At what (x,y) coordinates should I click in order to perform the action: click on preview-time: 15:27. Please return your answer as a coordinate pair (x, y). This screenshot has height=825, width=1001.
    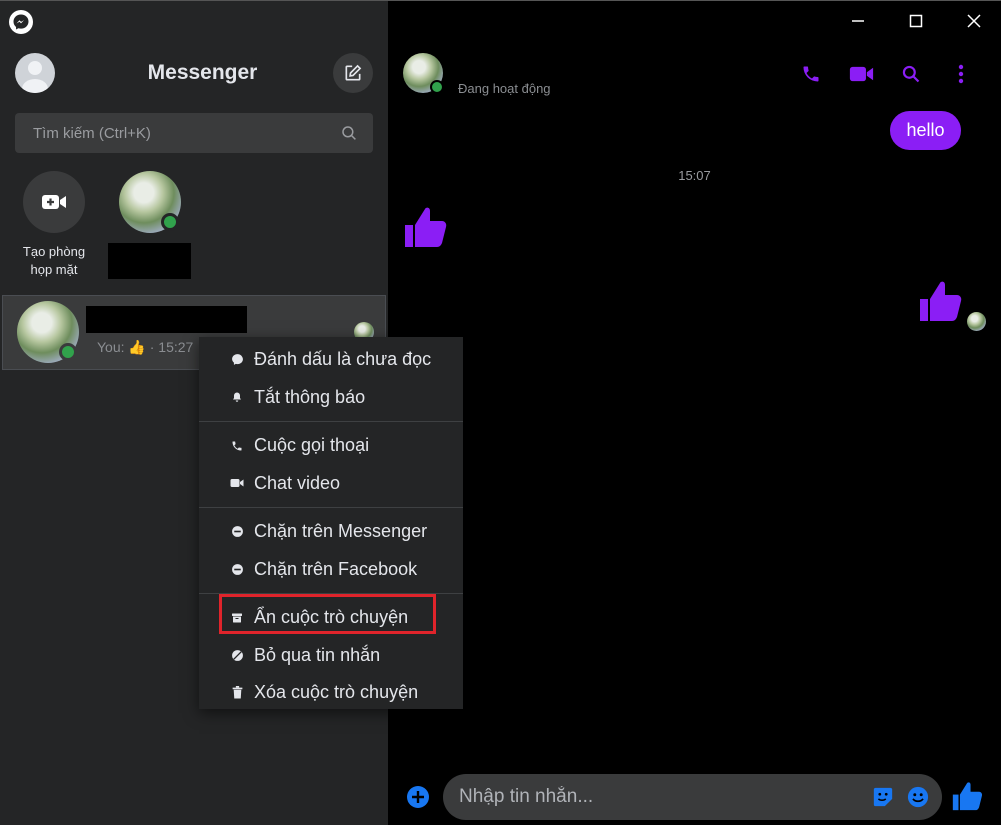
    Looking at the image, I should click on (176, 347).